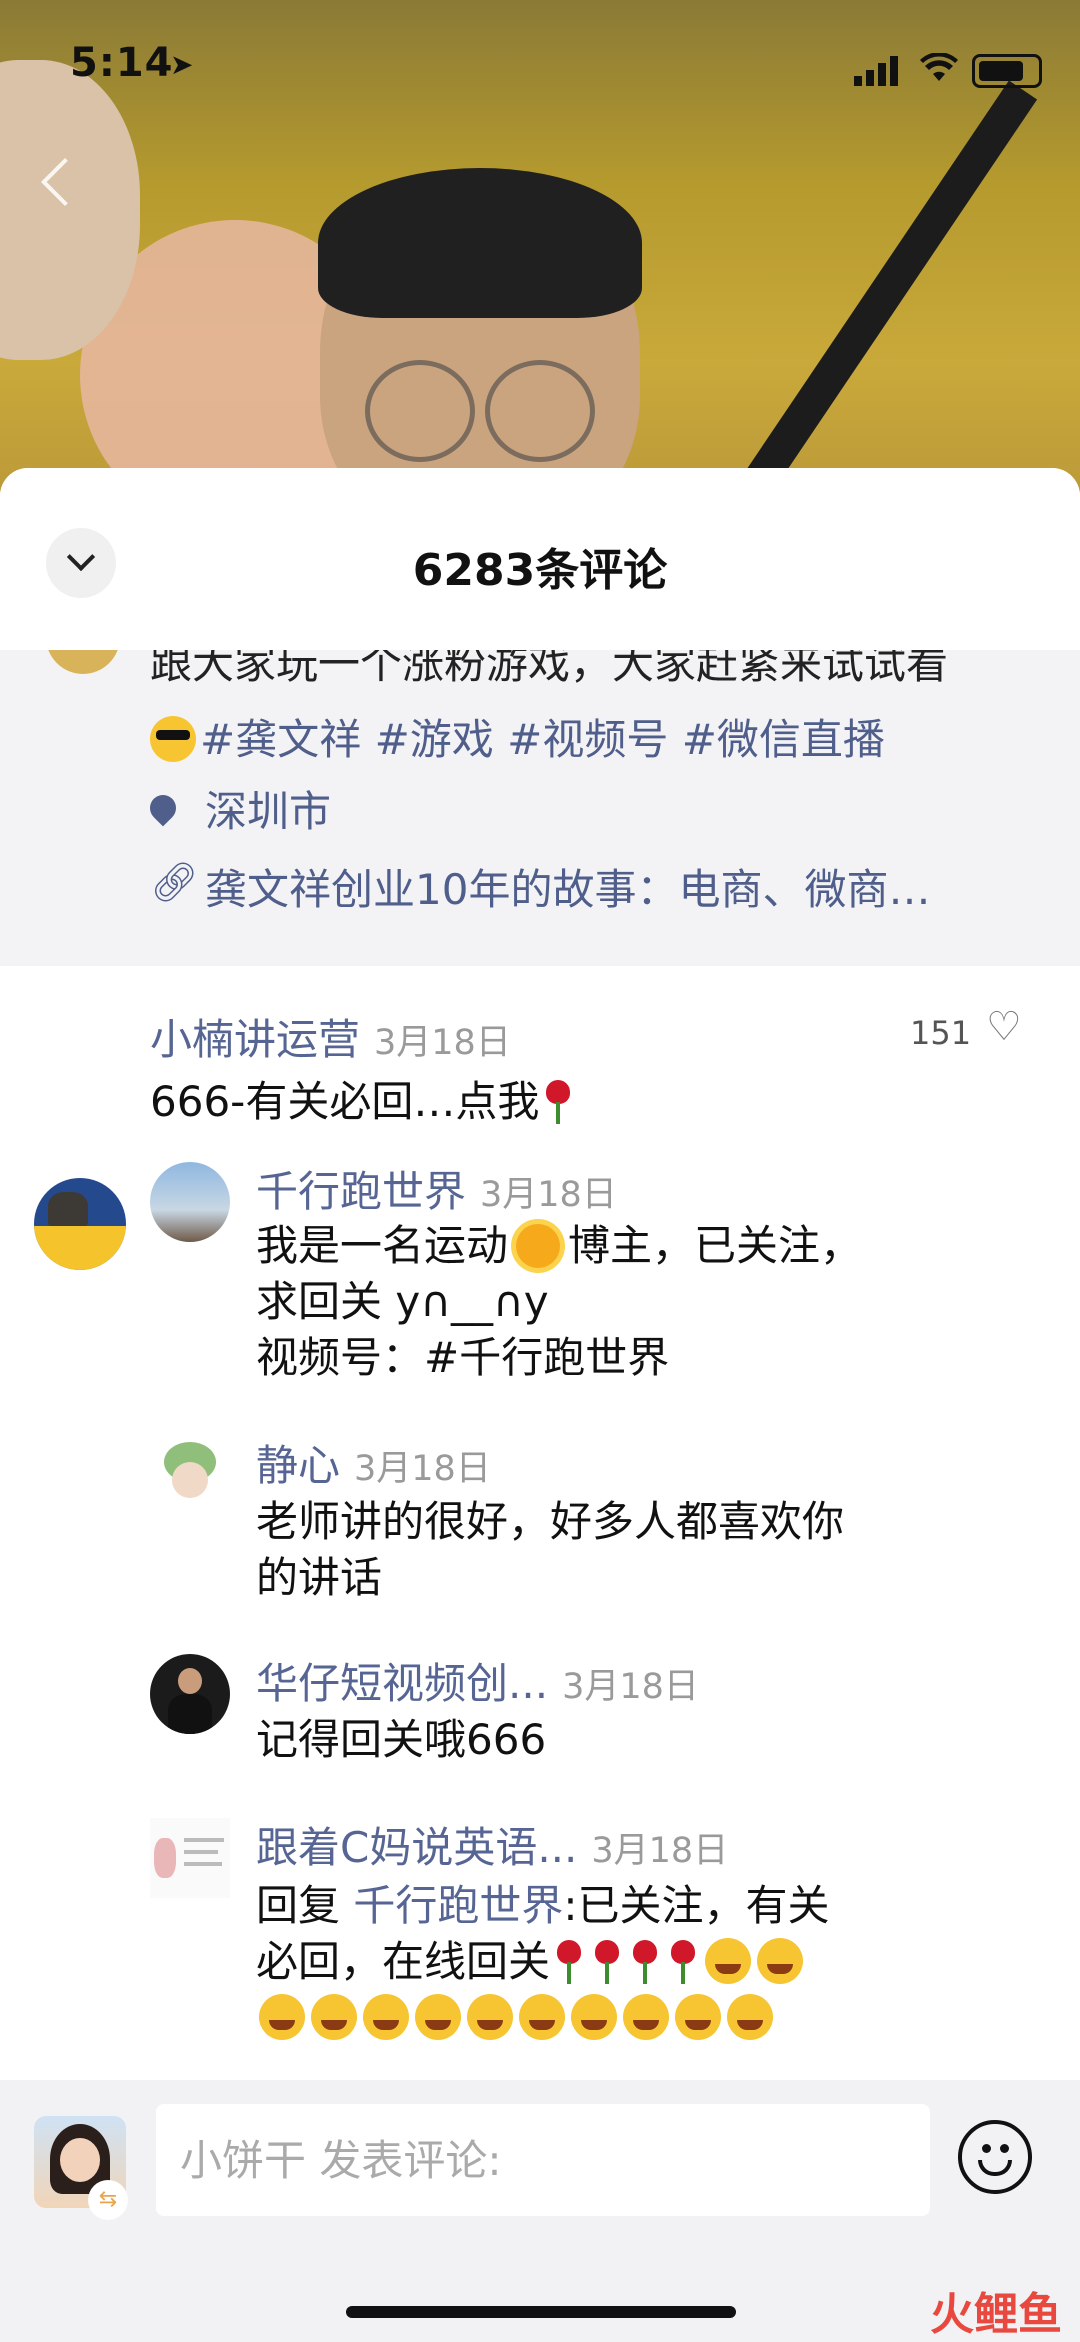 The width and height of the screenshot is (1080, 2342). Describe the element at coordinates (876, 71) in the screenshot. I see `signal-icon` at that location.